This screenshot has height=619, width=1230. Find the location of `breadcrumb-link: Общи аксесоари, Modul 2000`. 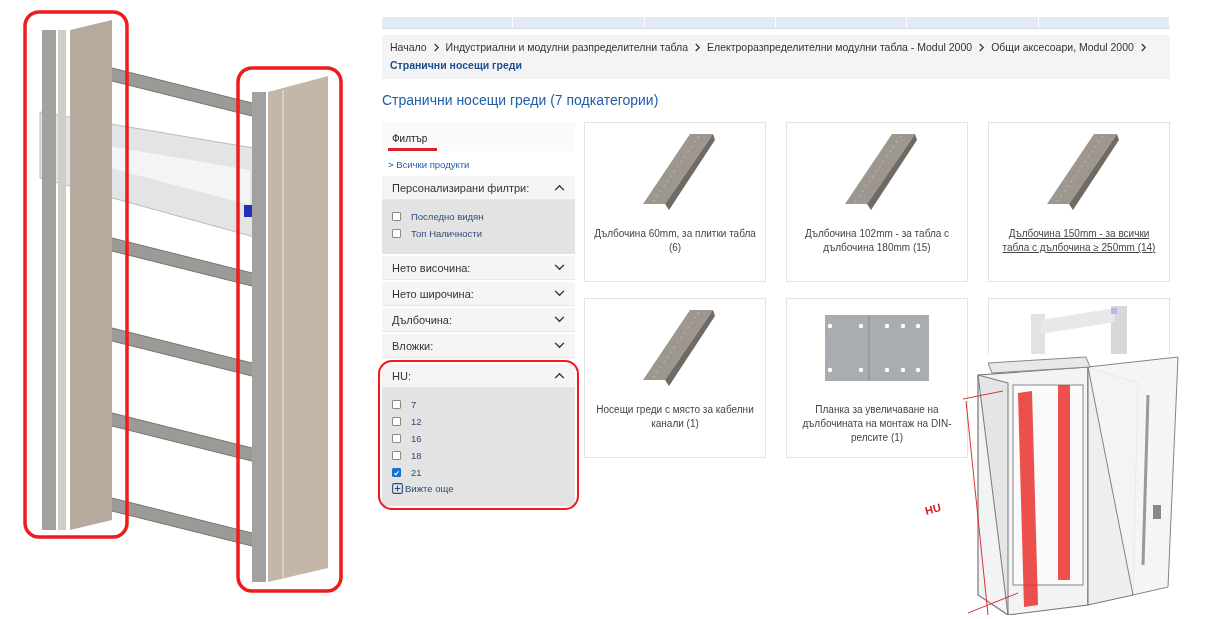

breadcrumb-link: Общи аксесоари, Modul 2000 is located at coordinates (1062, 47).